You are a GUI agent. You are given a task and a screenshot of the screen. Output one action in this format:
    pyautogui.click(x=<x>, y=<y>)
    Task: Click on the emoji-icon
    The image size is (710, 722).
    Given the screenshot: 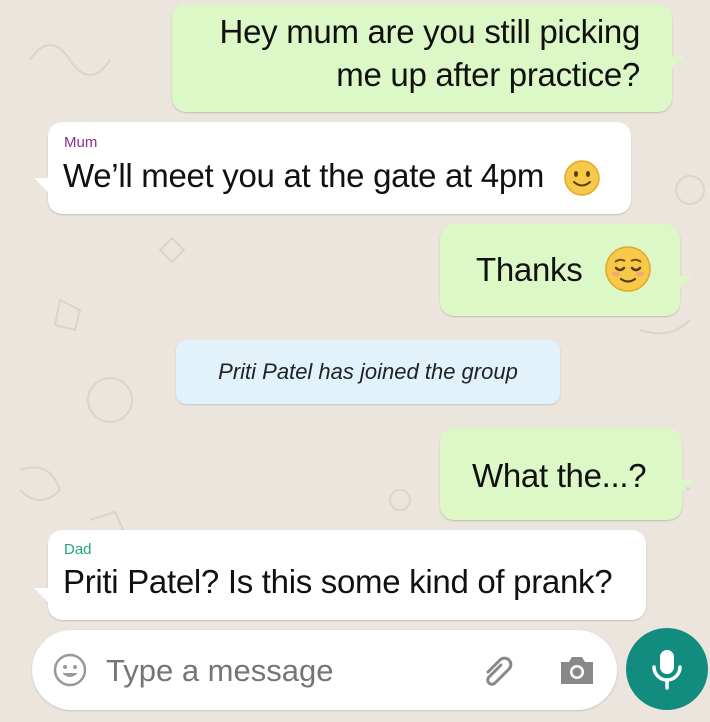 What is the action you would take?
    pyautogui.click(x=70, y=670)
    